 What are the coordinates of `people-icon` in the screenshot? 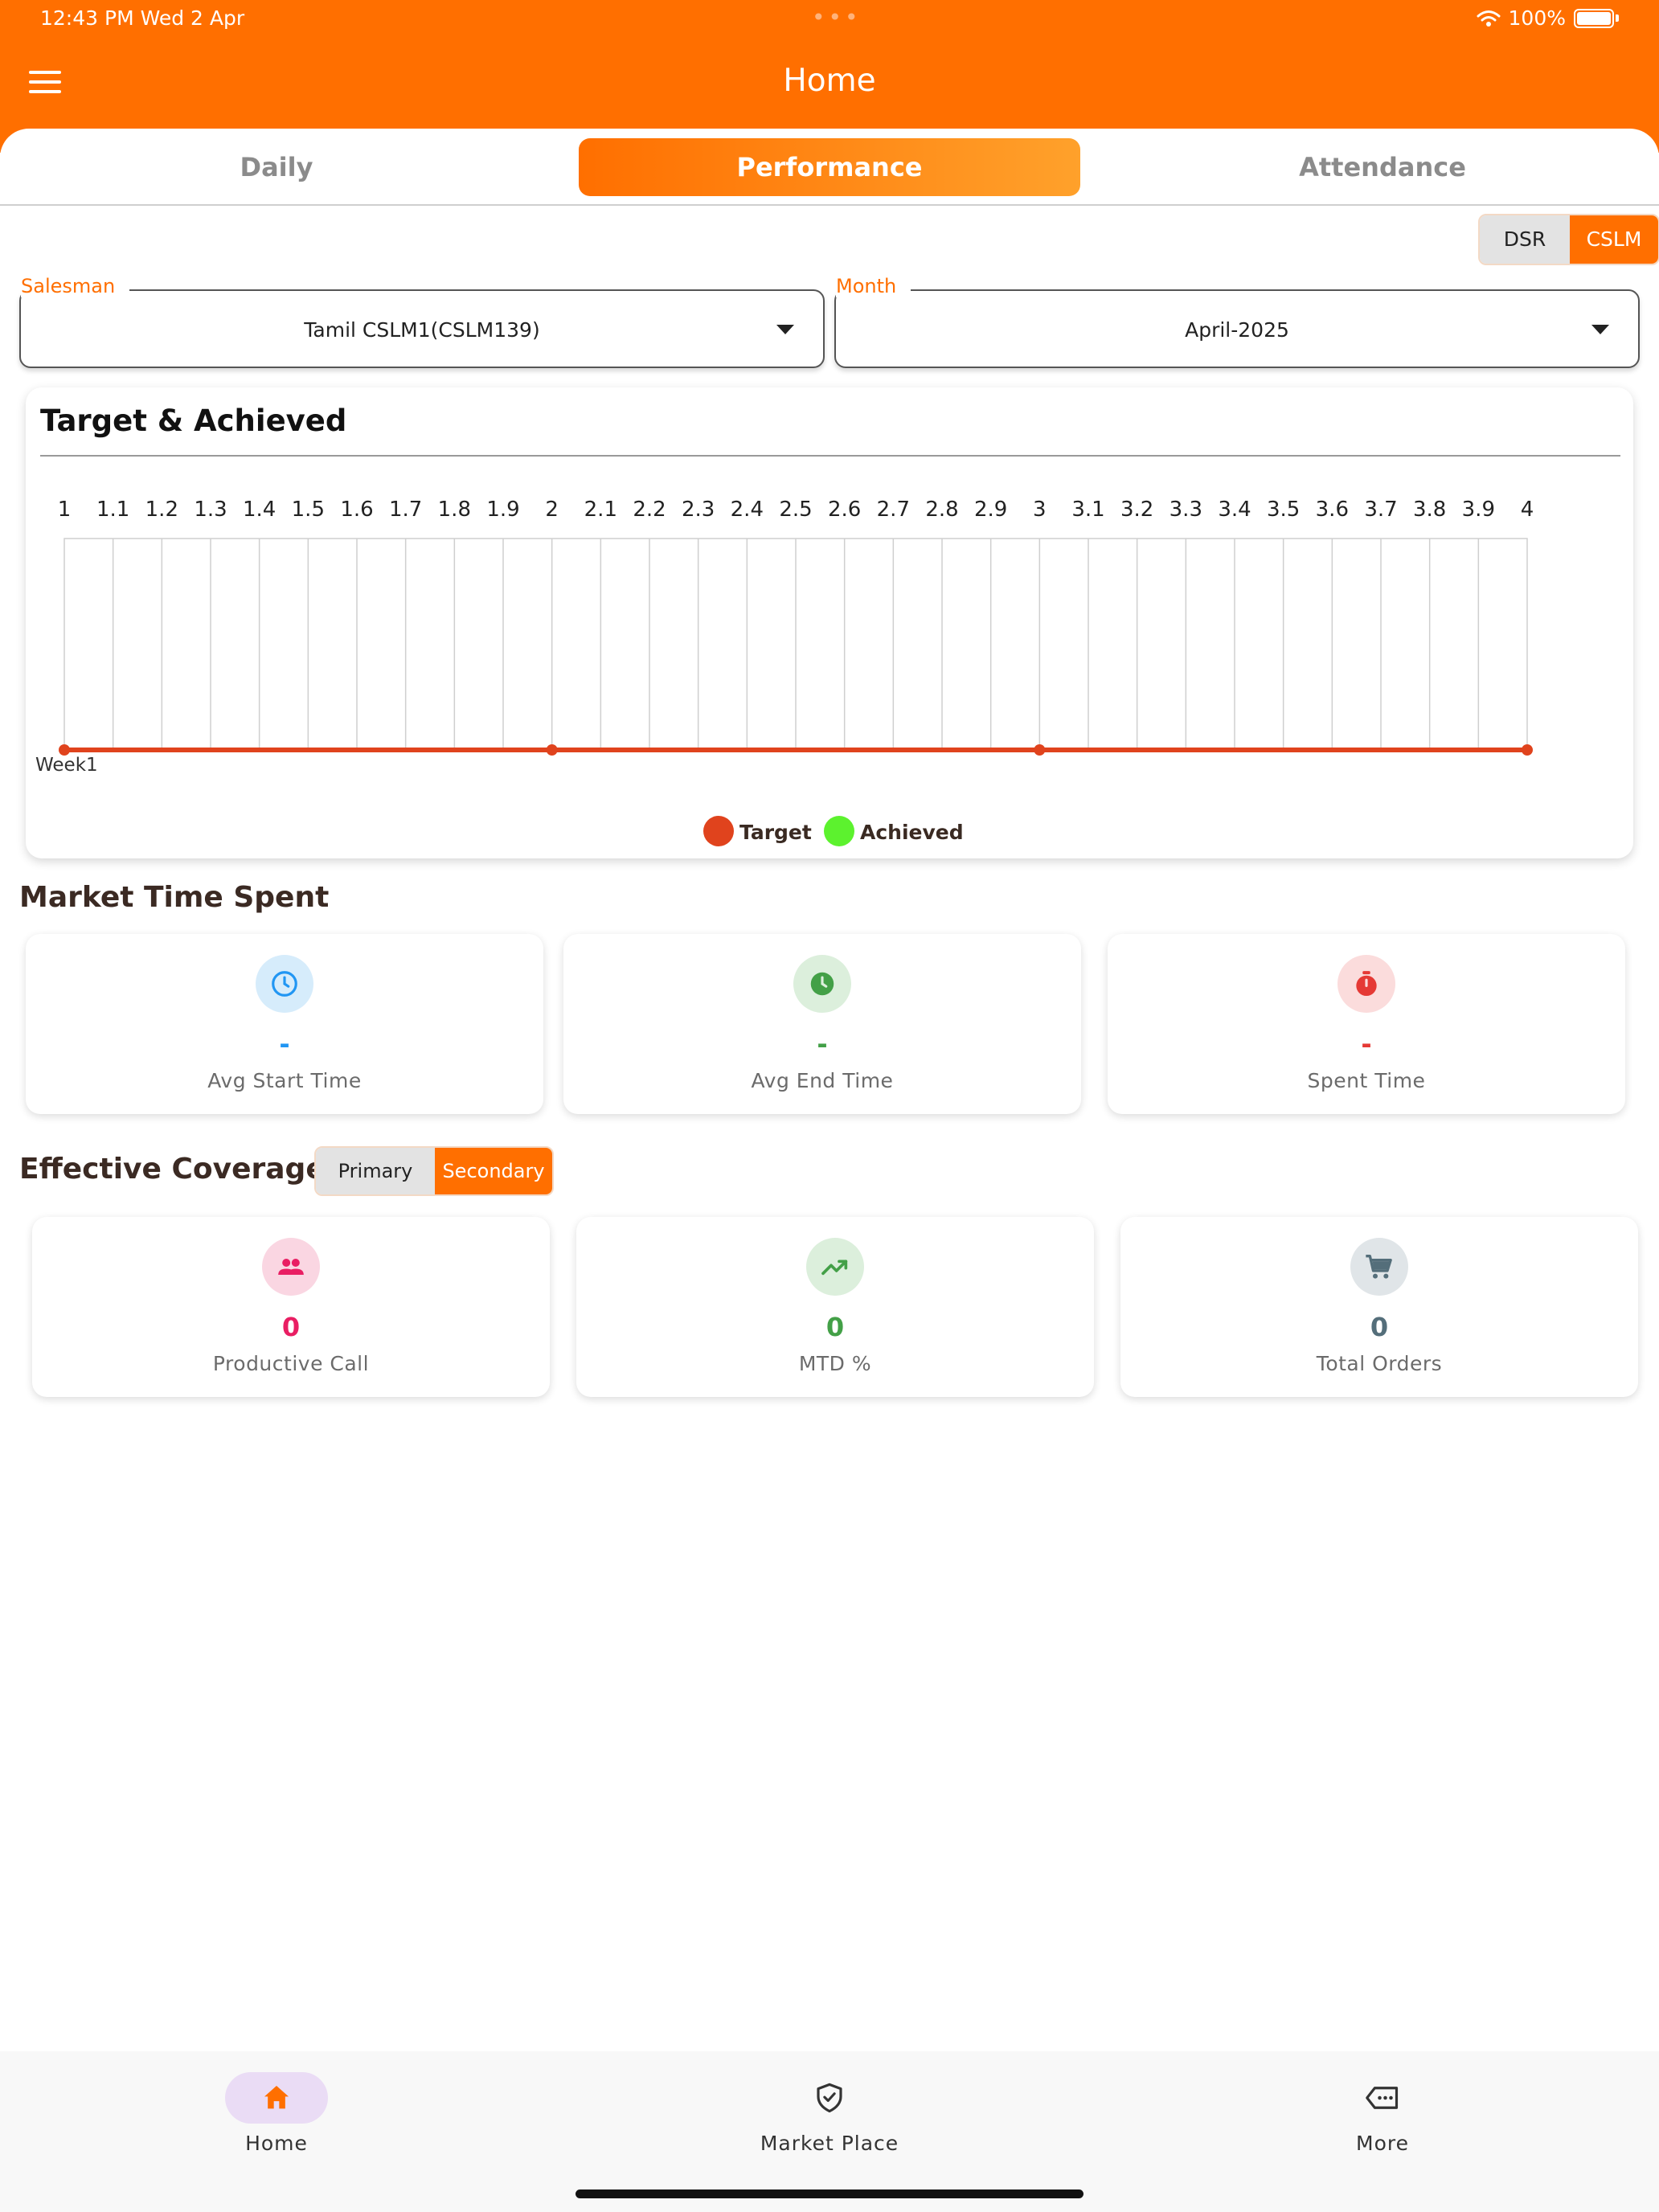 It's located at (291, 1267).